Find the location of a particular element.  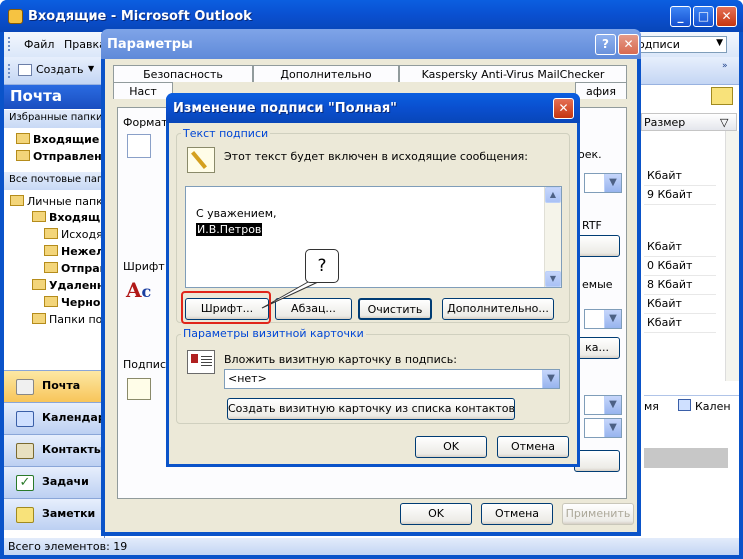

annotation-overlay is located at coordinates (290, 295).